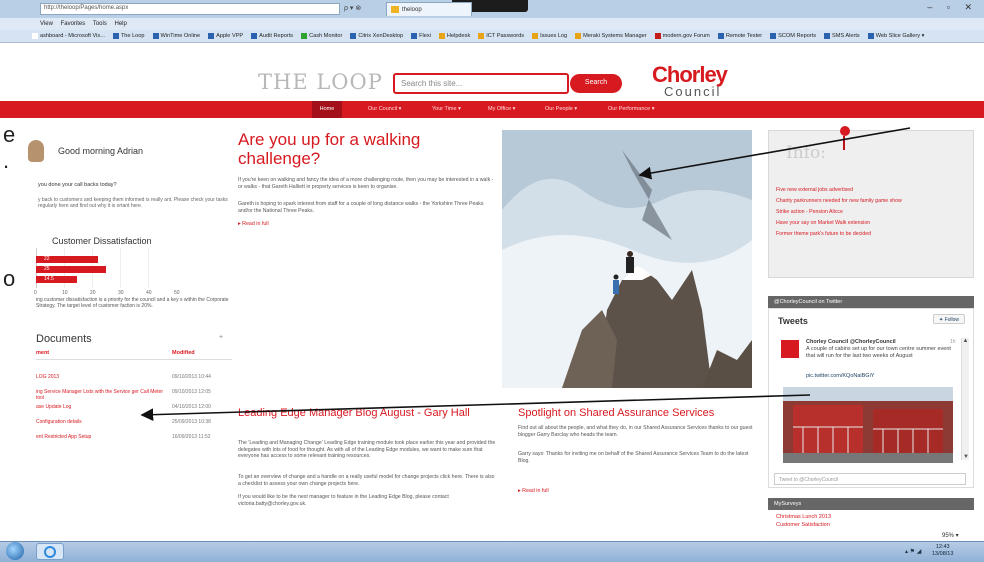  Describe the element at coordinates (475, 408) in the screenshot. I see `arrow-to-documents` at that location.